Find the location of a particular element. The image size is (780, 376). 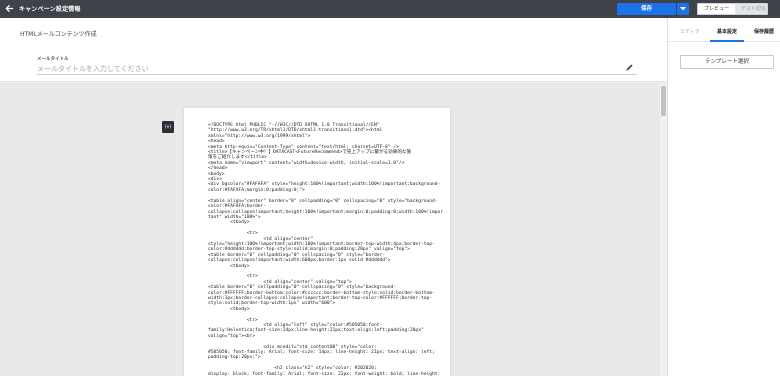

save-dropdown-button is located at coordinates (683, 9).